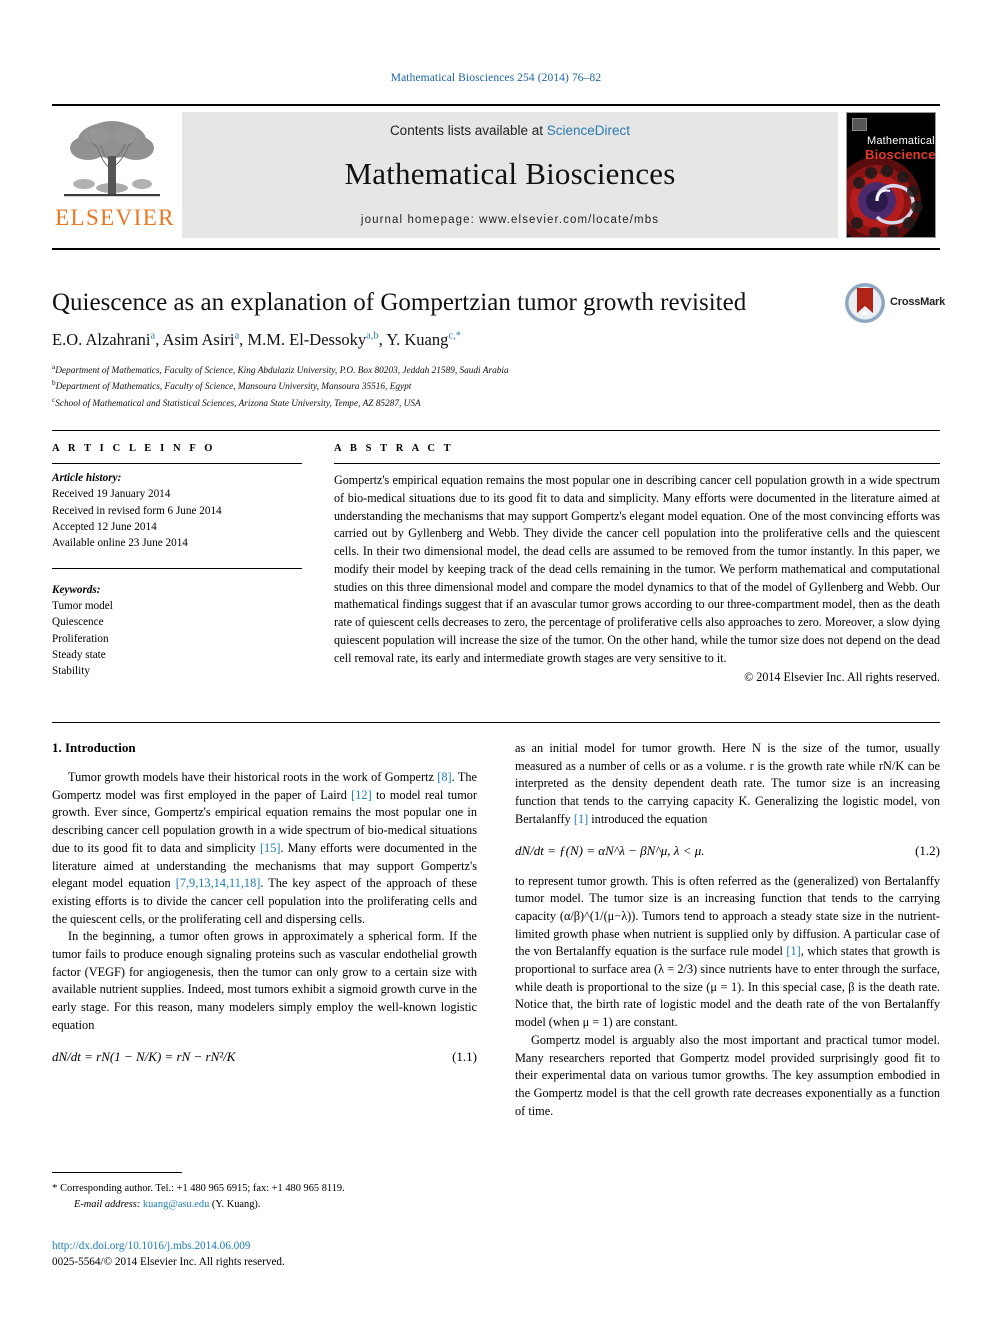  Describe the element at coordinates (610, 850) in the screenshot. I see `equation-1-2-body: dN/dt = ƒ(N) = αN^λ − βN^μ, λ < μ.` at that location.